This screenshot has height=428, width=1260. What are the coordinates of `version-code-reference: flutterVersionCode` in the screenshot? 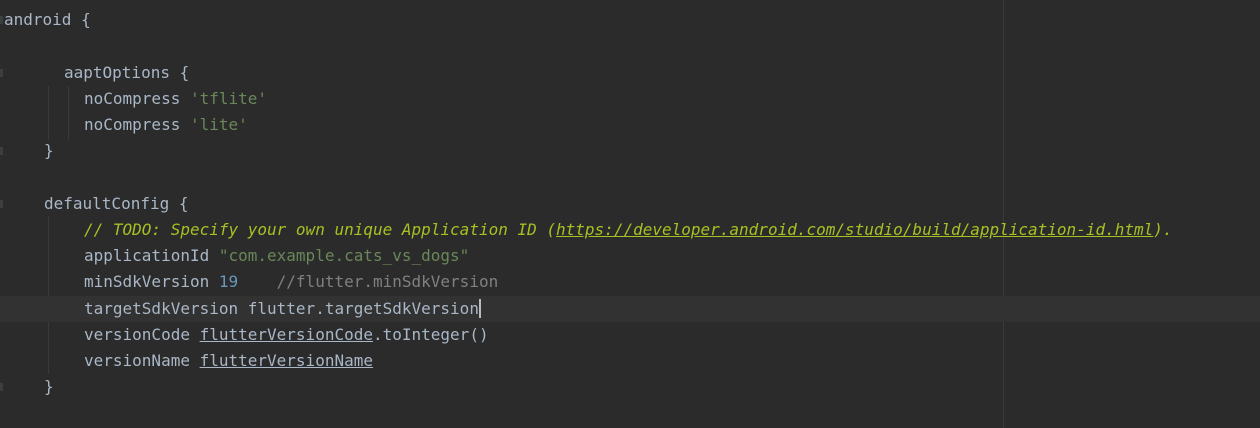 It's located at (286, 334).